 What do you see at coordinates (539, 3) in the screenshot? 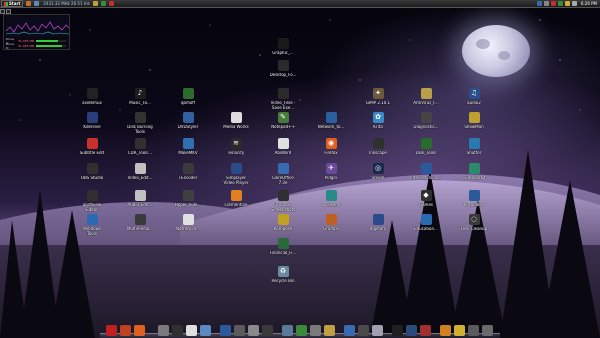
I see `tray-network-icon` at bounding box center [539, 3].